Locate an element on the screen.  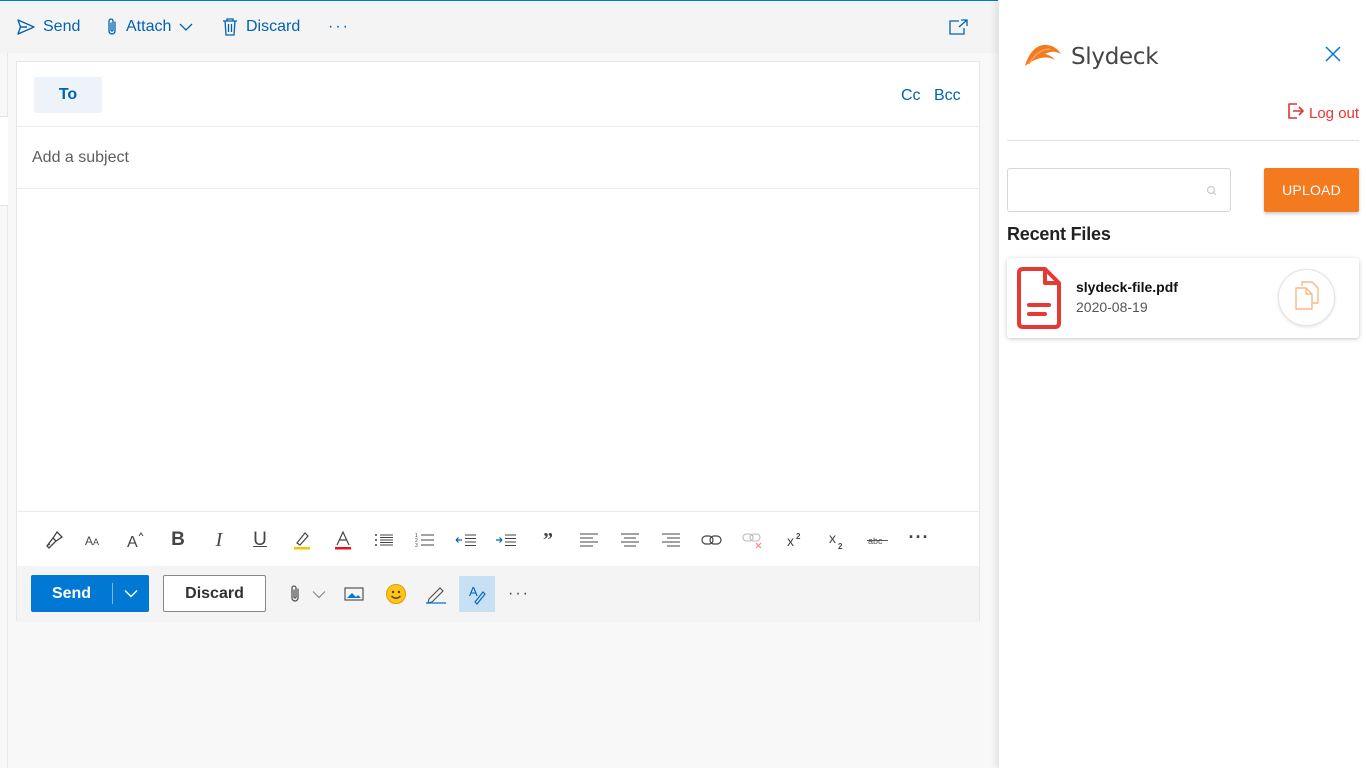
copy-link-button is located at coordinates (1306, 297).